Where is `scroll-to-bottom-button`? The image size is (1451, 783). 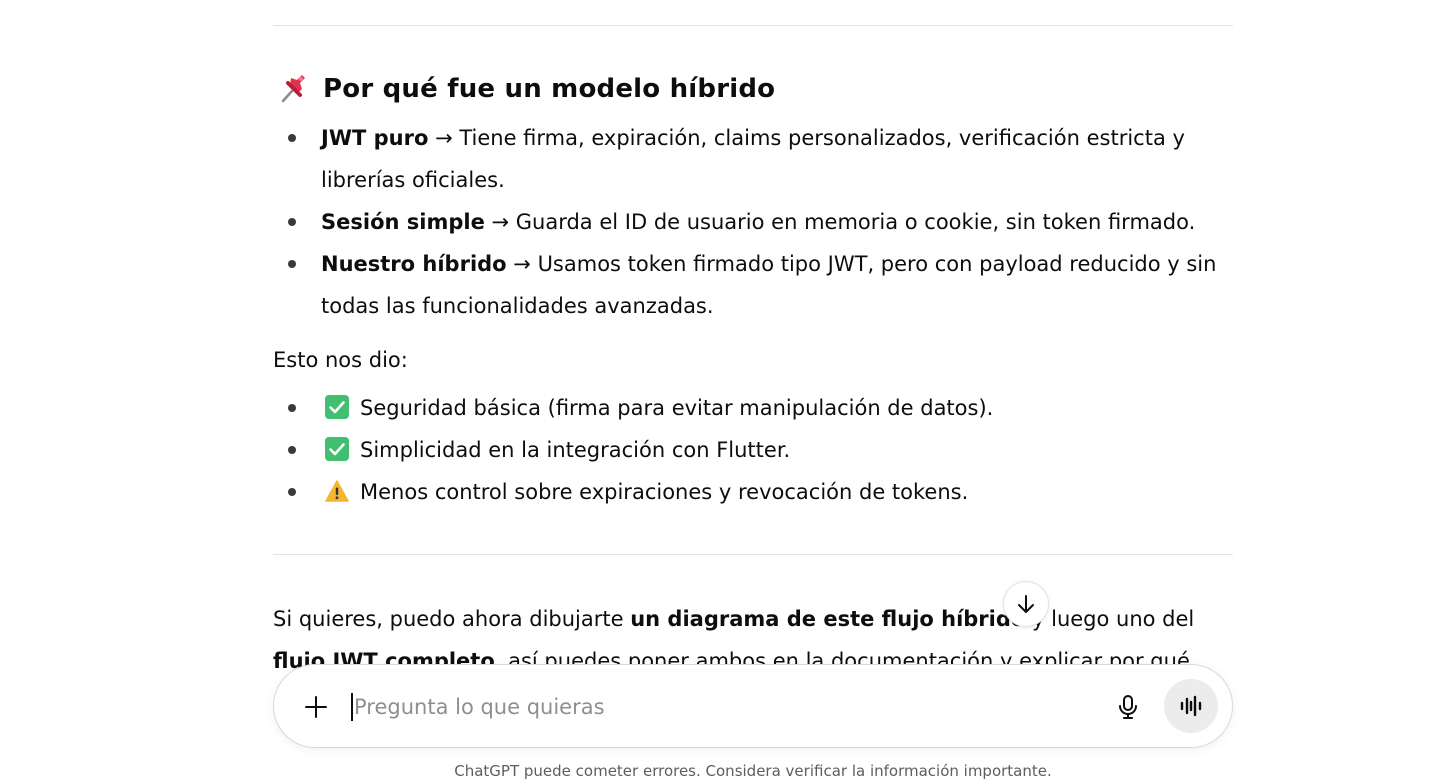
scroll-to-bottom-button is located at coordinates (1026, 604).